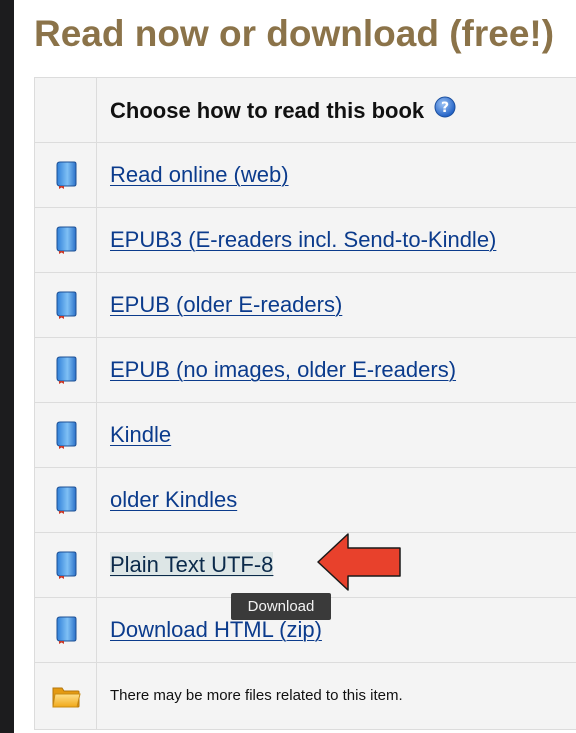 The width and height of the screenshot is (576, 733). What do you see at coordinates (305, 175) in the screenshot?
I see `table-row: Read online (web)` at bounding box center [305, 175].